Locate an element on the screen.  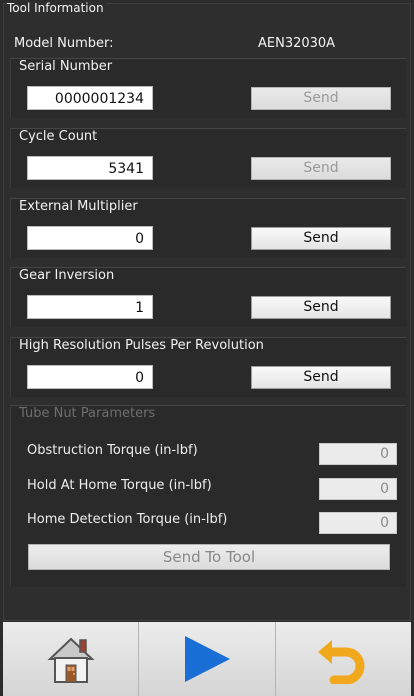
undo-button is located at coordinates (343, 659).